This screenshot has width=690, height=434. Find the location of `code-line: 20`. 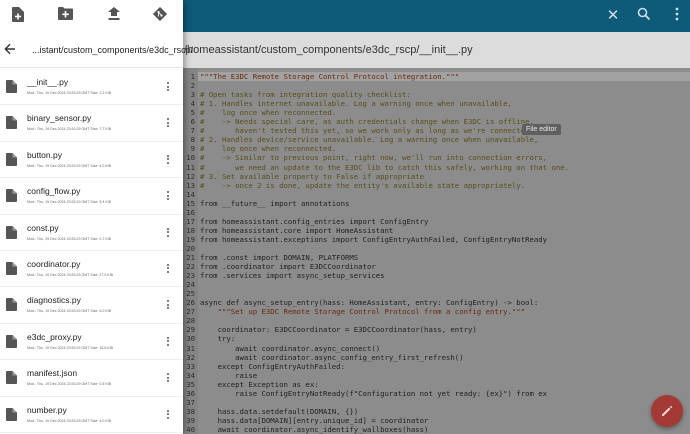

code-line: 20 is located at coordinates (191, 248).